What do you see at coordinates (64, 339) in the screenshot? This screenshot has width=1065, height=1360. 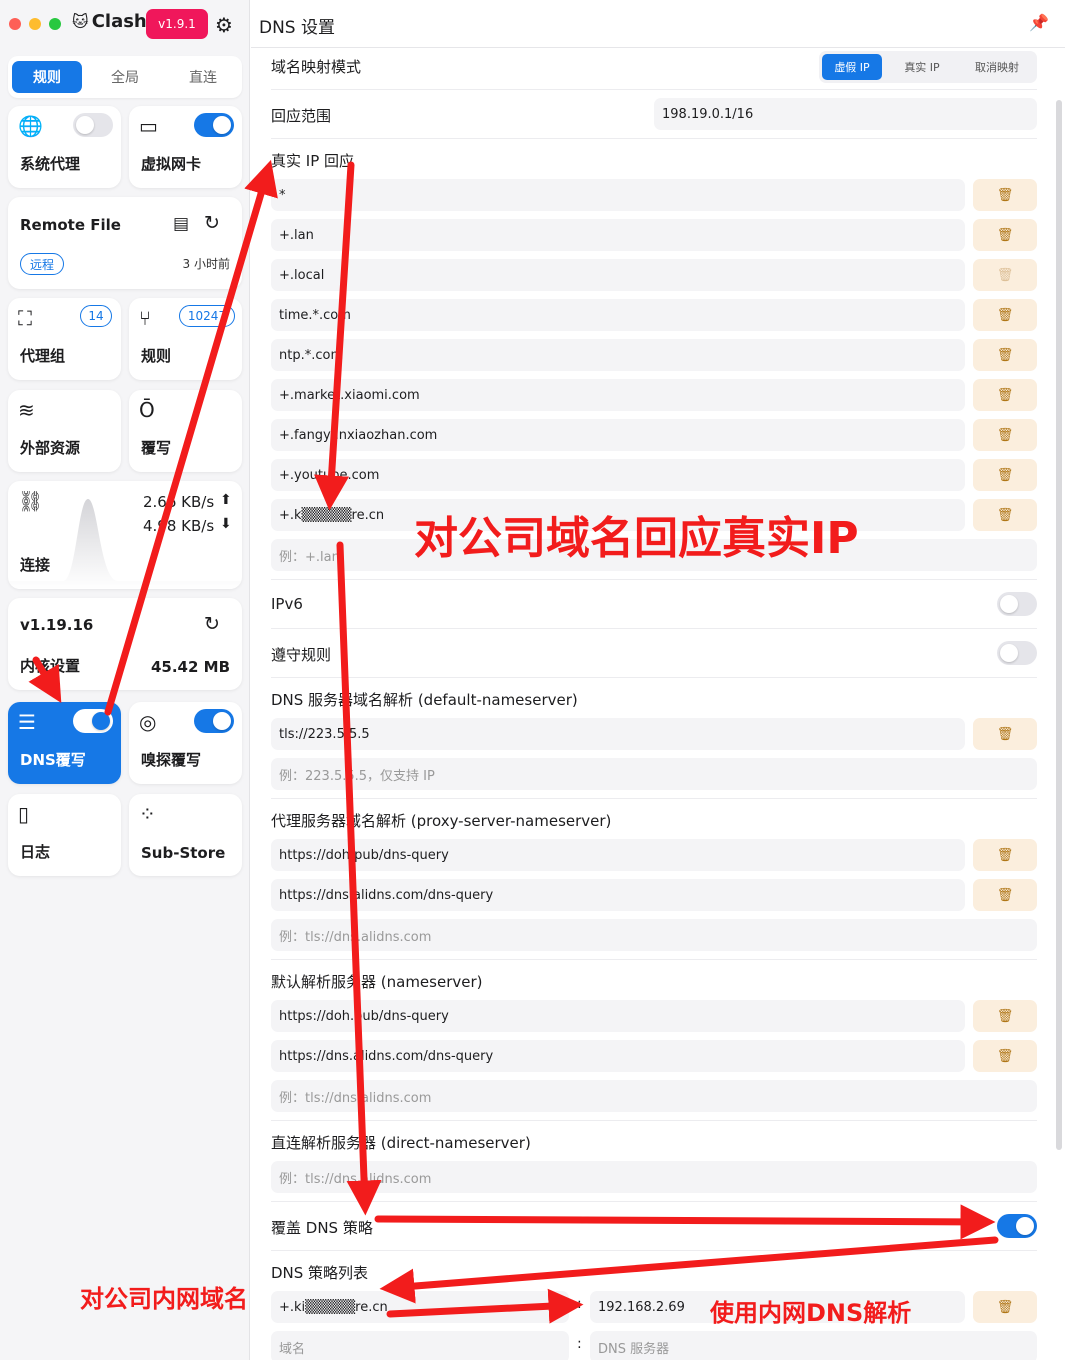 I see `proxy-groups-card: ⛶ 14 代理组` at bounding box center [64, 339].